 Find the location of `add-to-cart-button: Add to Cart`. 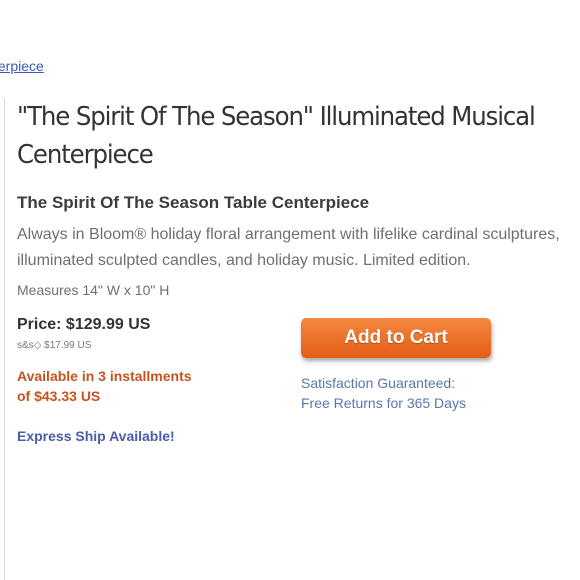

add-to-cart-button: Add to Cart is located at coordinates (396, 338).